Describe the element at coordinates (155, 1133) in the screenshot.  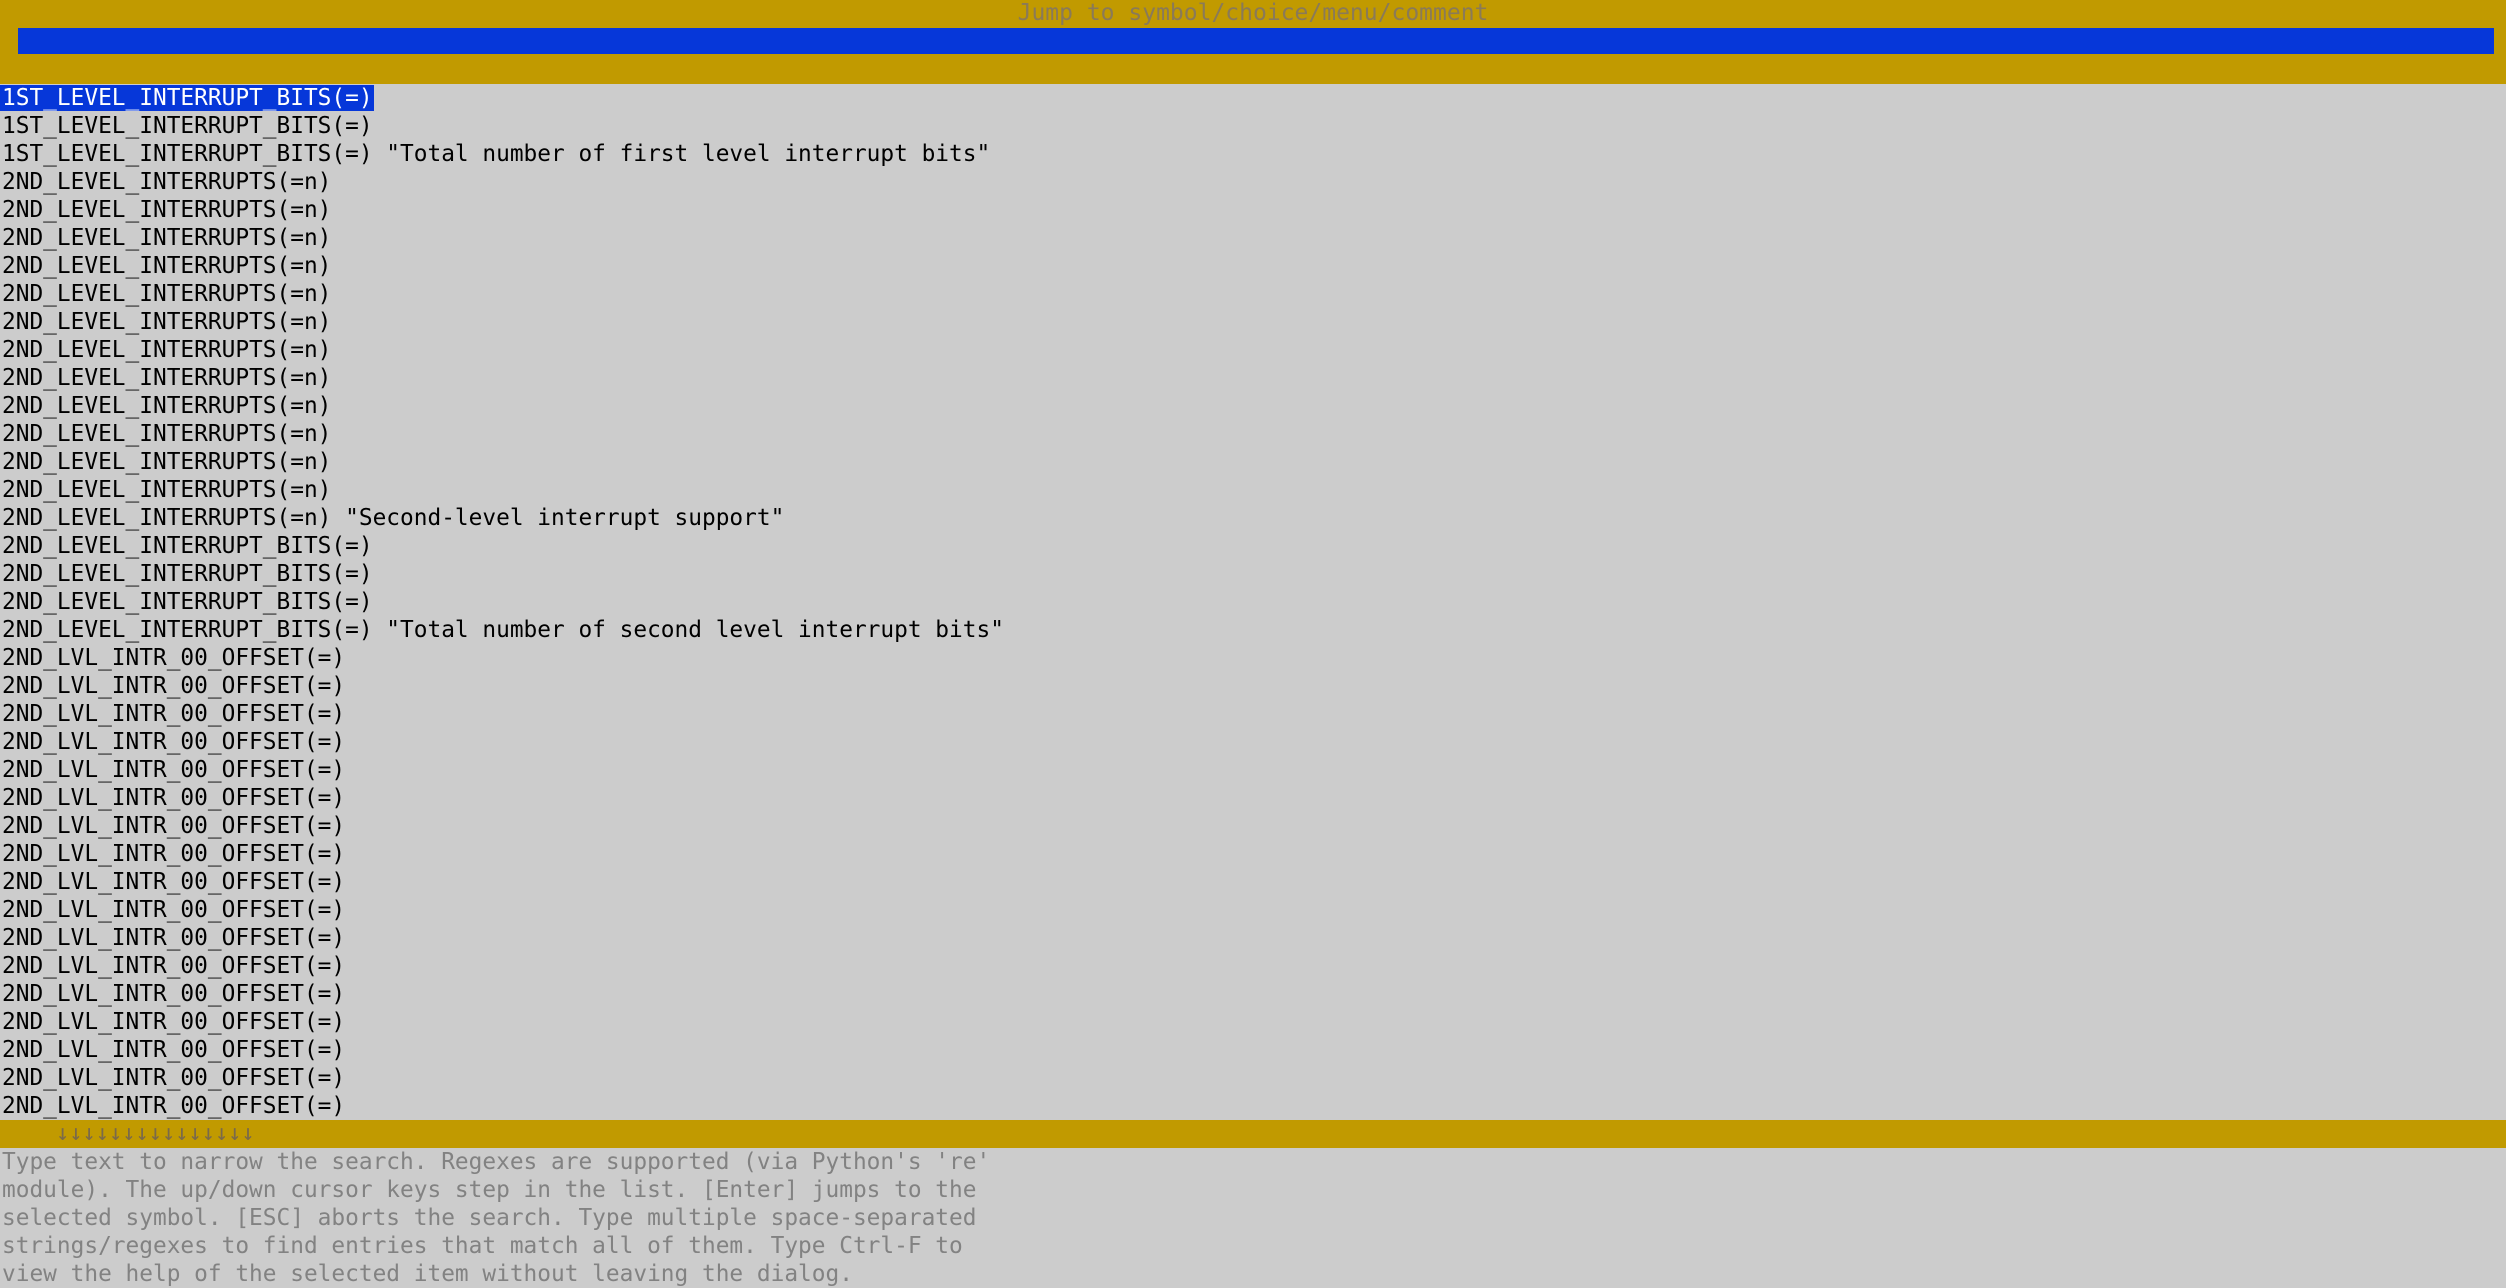
I see `scroll-down-arrows-icon: ↓↓↓↓↓↓↓↓↓↓↓↓↓↓↓` at that location.